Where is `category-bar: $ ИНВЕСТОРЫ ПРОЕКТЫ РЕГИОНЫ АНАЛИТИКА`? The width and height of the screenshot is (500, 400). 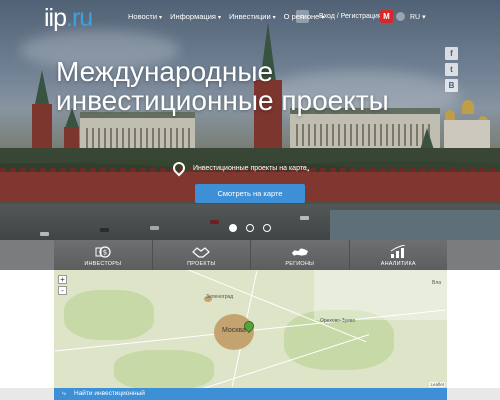
category-bar: $ ИНВЕСТОРЫ ПРОЕКТЫ РЕГИОНЫ АНАЛИТИКА is located at coordinates (250, 255).